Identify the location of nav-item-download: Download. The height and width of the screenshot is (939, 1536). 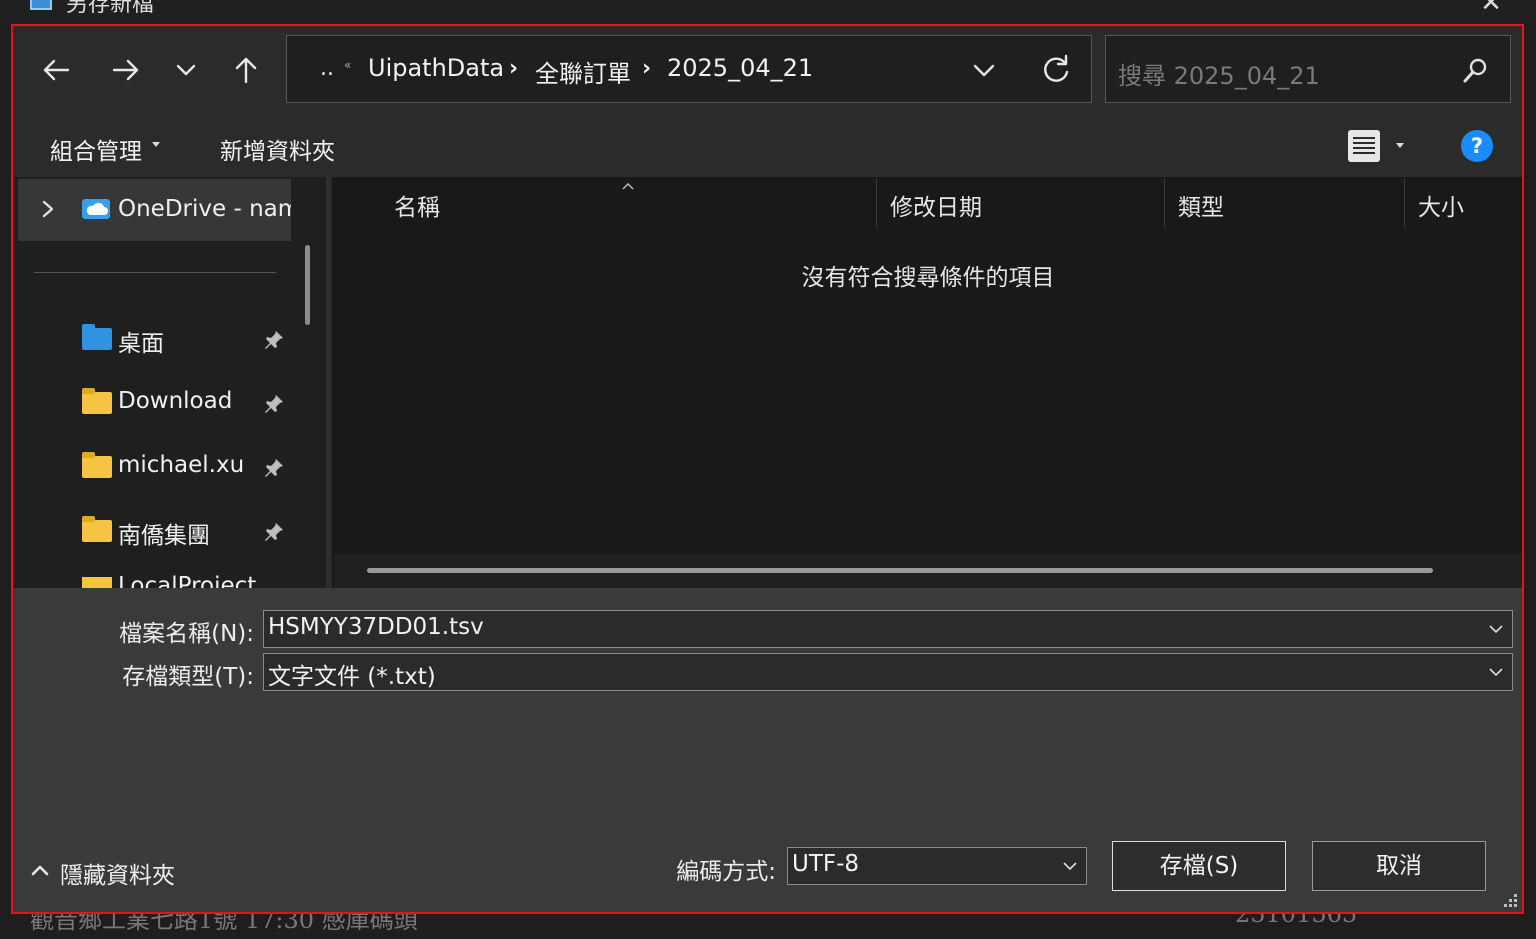
(175, 401).